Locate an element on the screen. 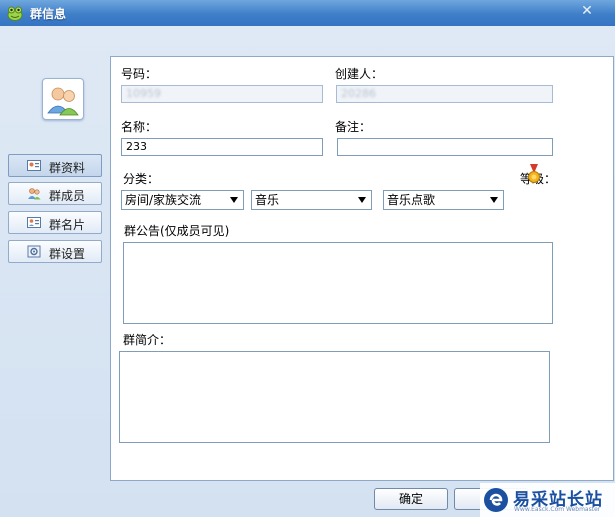  sidebar-item-group-card: 群名片 is located at coordinates (55, 222).